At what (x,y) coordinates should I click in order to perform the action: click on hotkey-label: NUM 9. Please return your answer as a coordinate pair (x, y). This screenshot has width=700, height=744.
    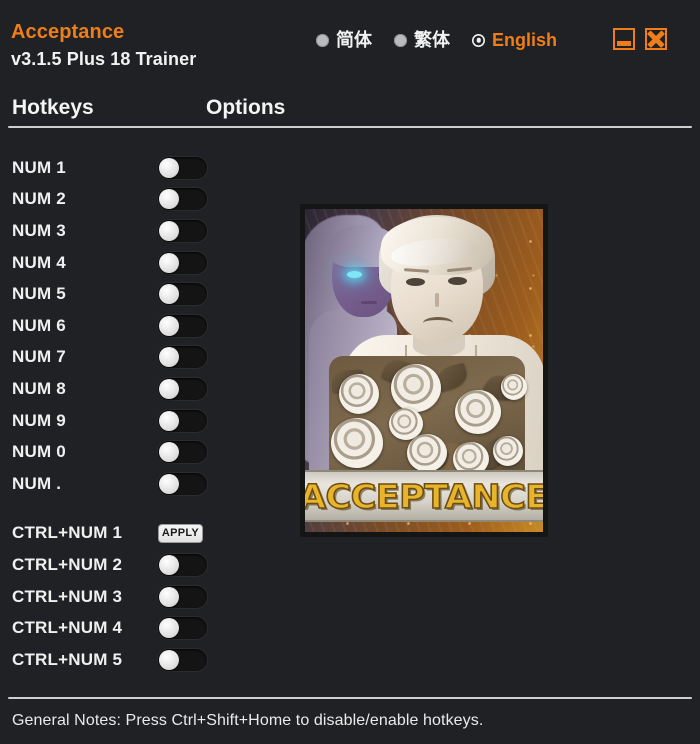
    Looking at the image, I should click on (39, 420).